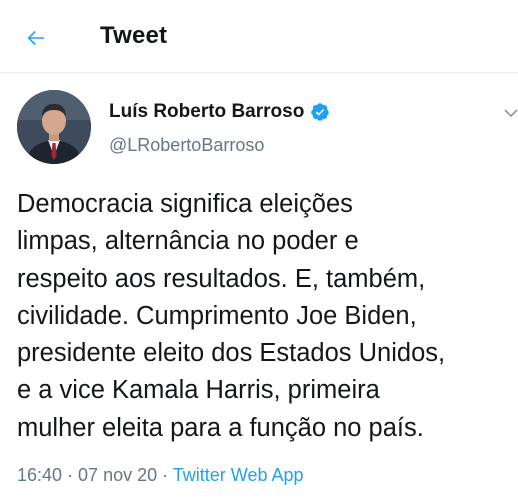 The height and width of the screenshot is (501, 518). Describe the element at coordinates (238, 475) in the screenshot. I see `source-app-link: Twitter Web App` at that location.